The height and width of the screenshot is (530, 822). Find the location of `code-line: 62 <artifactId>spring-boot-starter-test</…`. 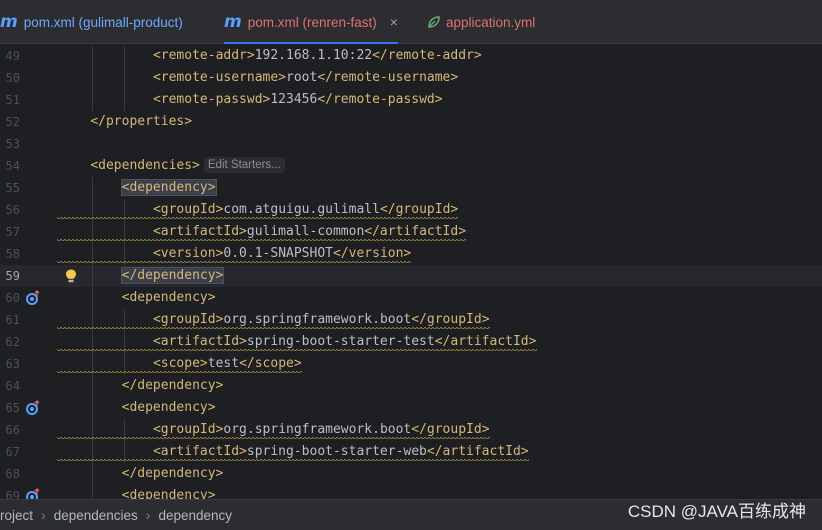

code-line: 62 <artifactId>spring-boot-starter-test</… is located at coordinates (411, 342).